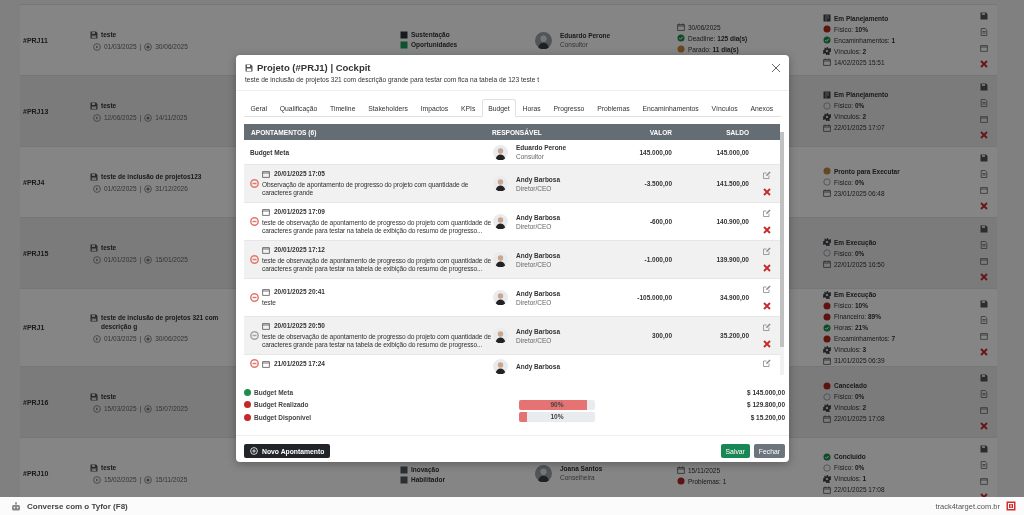  Describe the element at coordinates (254, 451) in the screenshot. I see `plus-circle-icon` at that location.